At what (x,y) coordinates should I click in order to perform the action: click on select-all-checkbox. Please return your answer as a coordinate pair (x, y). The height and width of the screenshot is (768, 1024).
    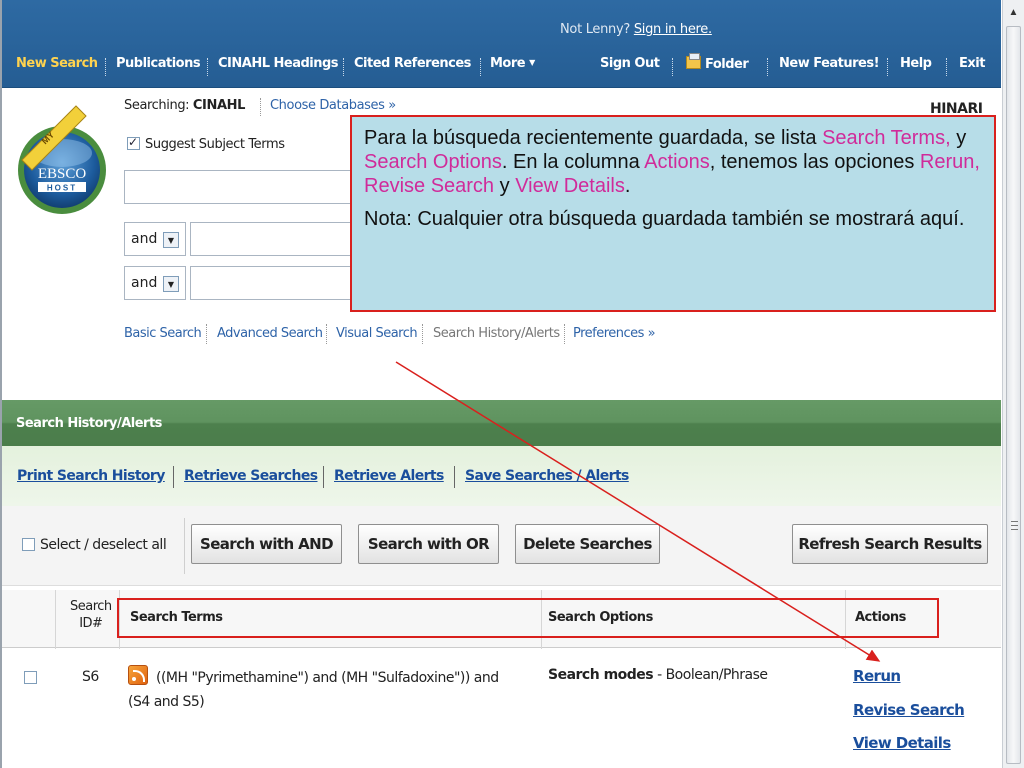
    Looking at the image, I should click on (28, 544).